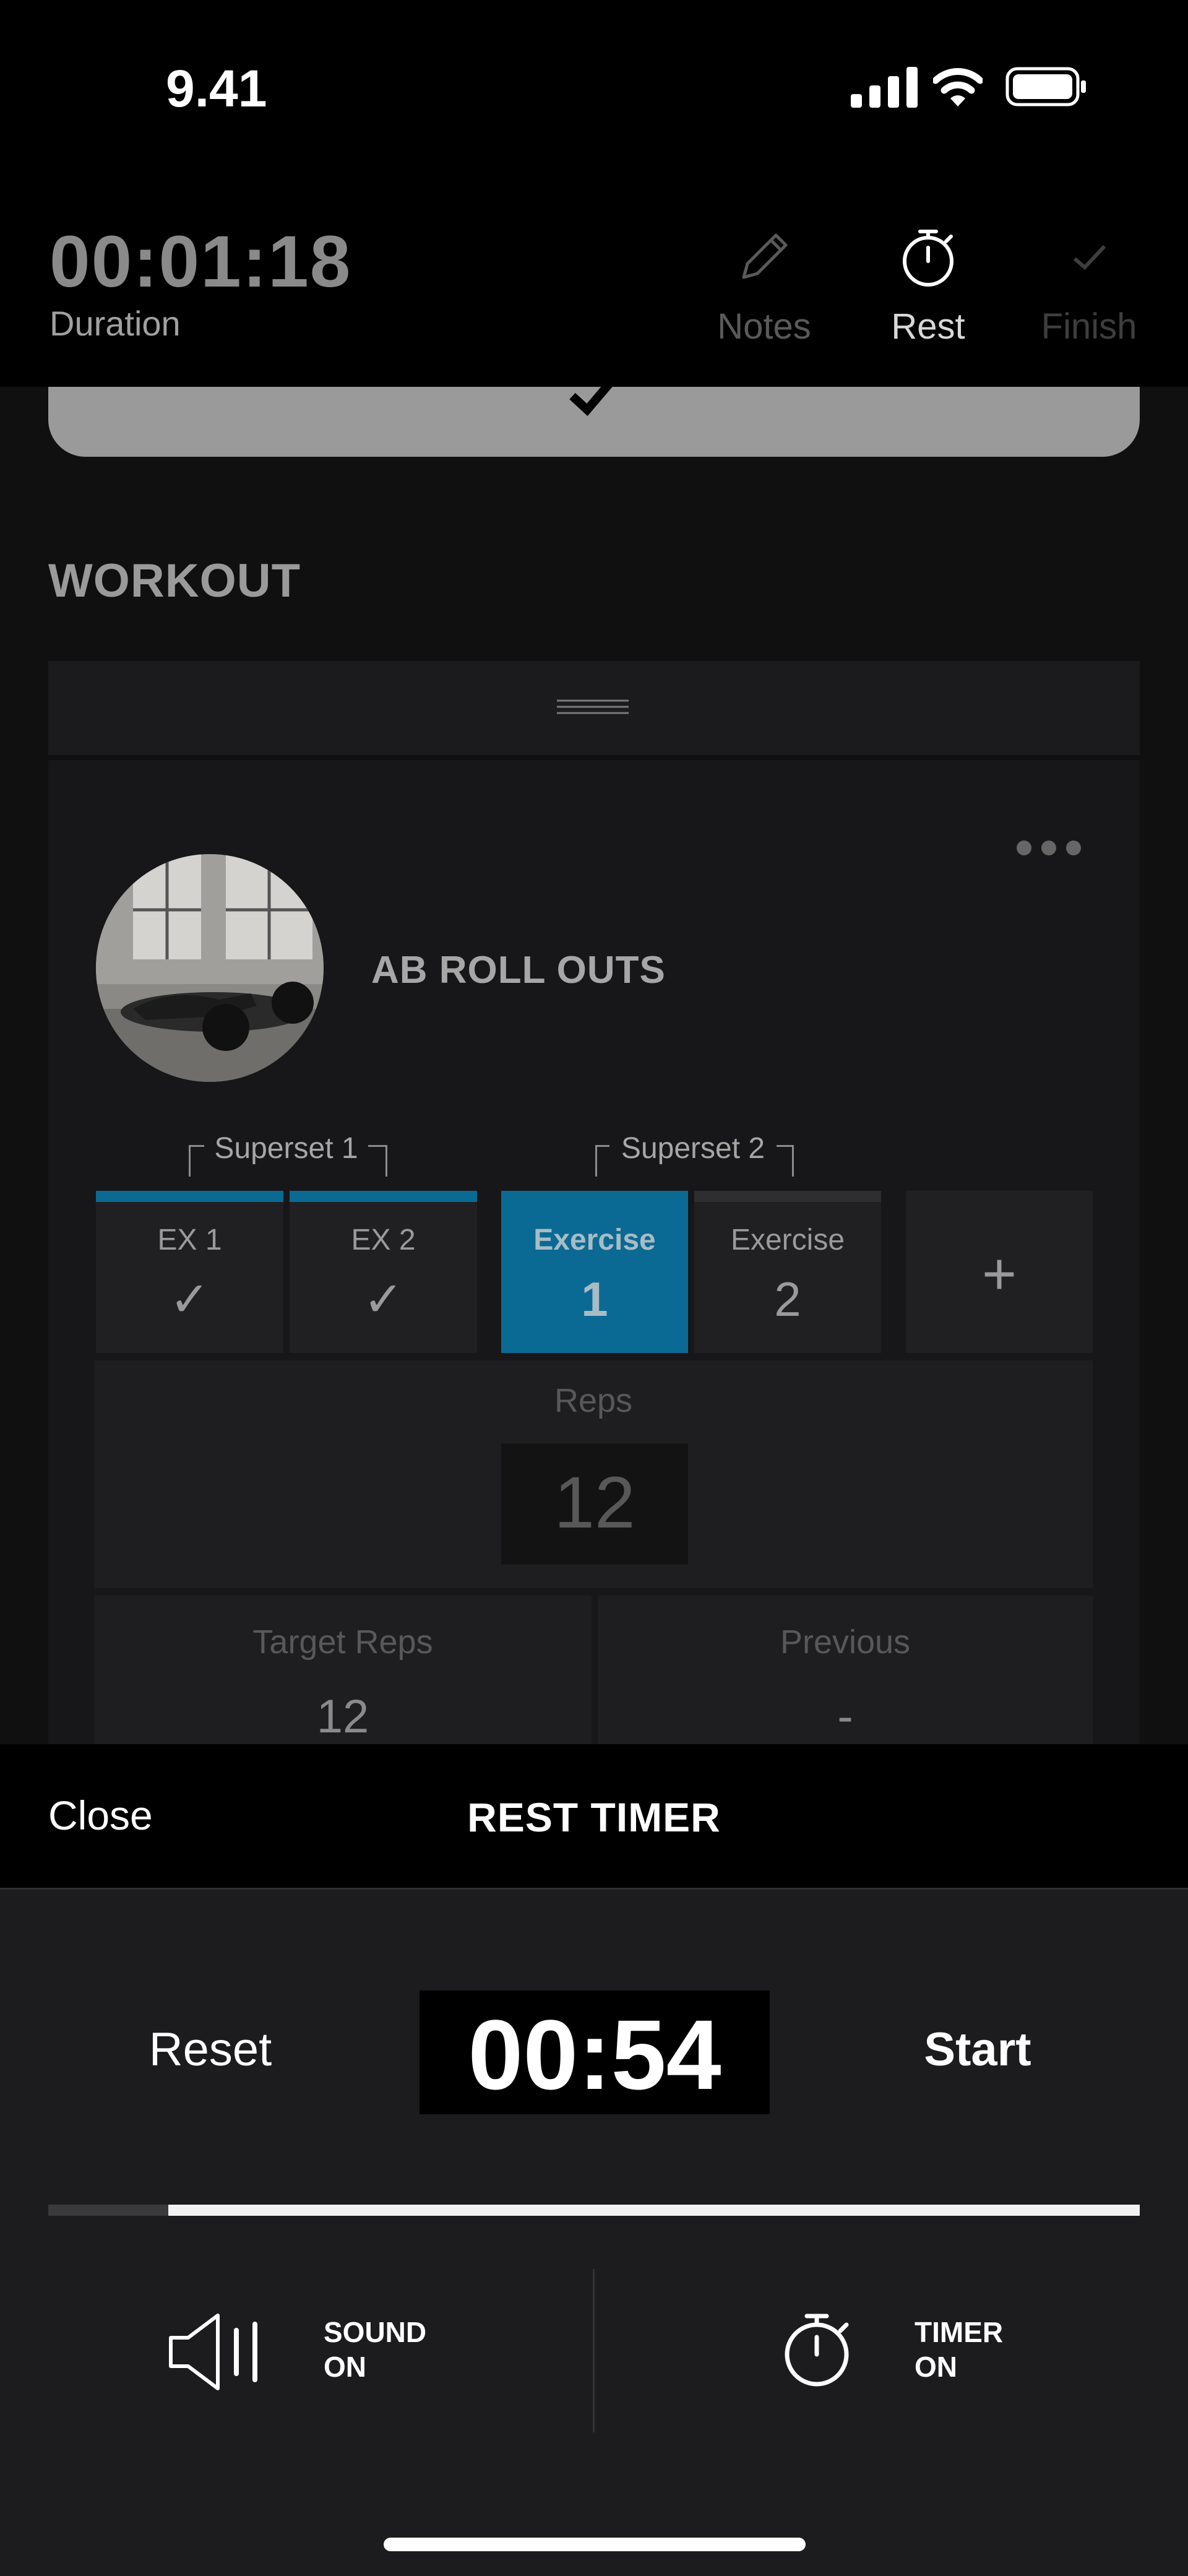 This screenshot has width=1188, height=2576. Describe the element at coordinates (958, 87) in the screenshot. I see `wifi-icon` at that location.